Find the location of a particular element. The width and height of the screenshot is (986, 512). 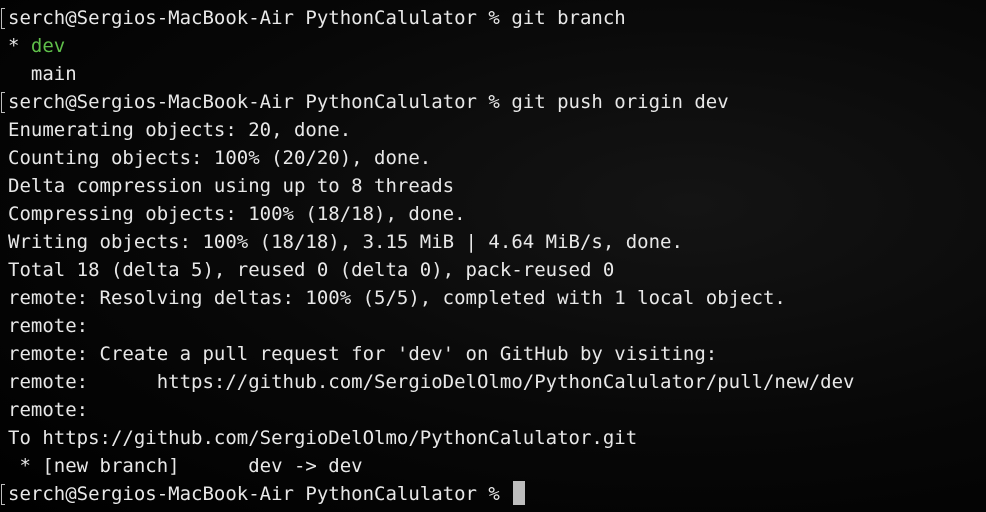

branch-list-item: main is located at coordinates (497, 74).